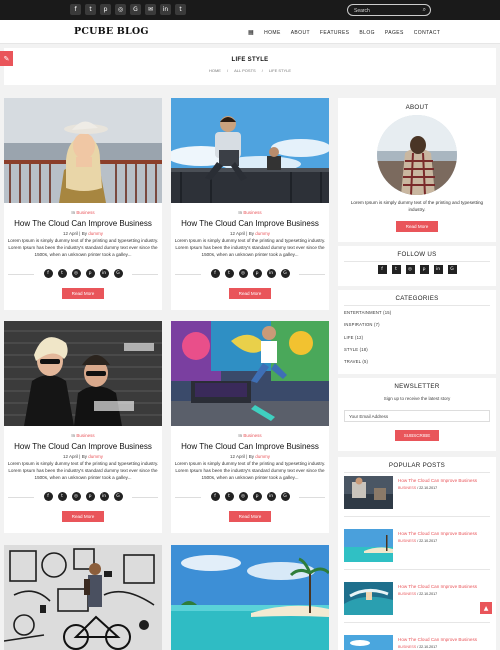 The width and height of the screenshot is (500, 650). What do you see at coordinates (356, 361) in the screenshot?
I see `category-item: TRAVEL (5)` at bounding box center [356, 361].